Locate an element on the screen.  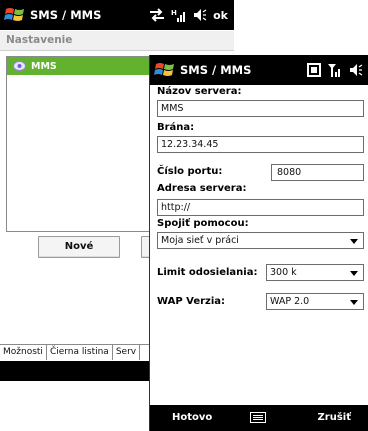
signal-icon is located at coordinates (334, 70).